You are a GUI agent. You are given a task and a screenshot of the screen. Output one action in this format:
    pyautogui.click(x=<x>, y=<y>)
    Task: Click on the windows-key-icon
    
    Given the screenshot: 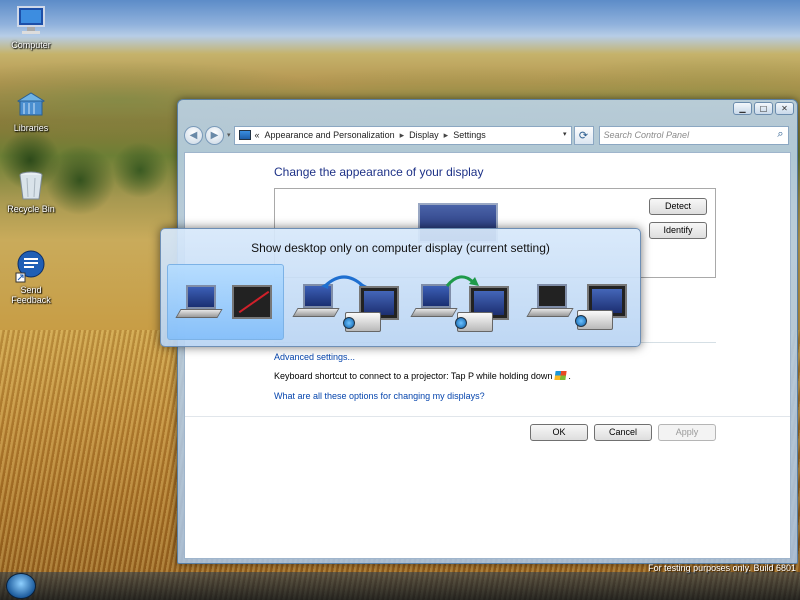 What is the action you would take?
    pyautogui.click(x=560, y=375)
    